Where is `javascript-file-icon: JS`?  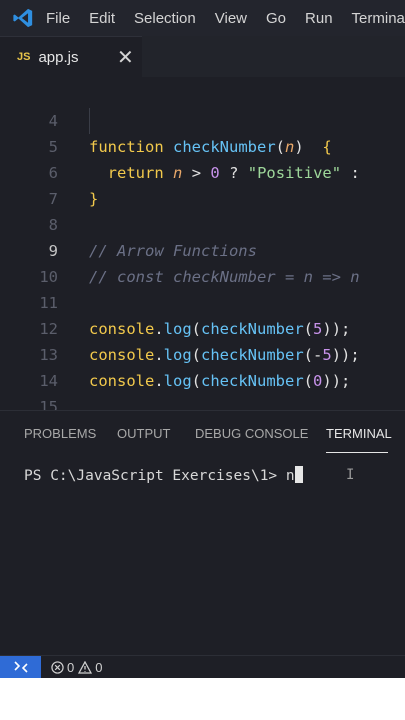
javascript-file-icon: JS is located at coordinates (24, 57).